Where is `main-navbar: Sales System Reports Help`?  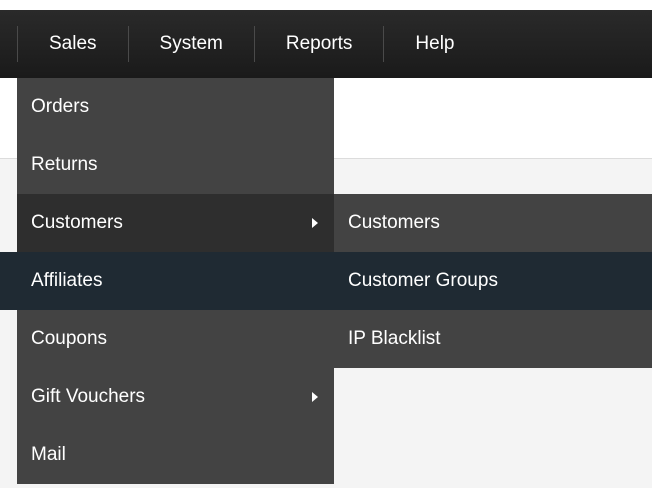
main-navbar: Sales System Reports Help is located at coordinates (326, 44).